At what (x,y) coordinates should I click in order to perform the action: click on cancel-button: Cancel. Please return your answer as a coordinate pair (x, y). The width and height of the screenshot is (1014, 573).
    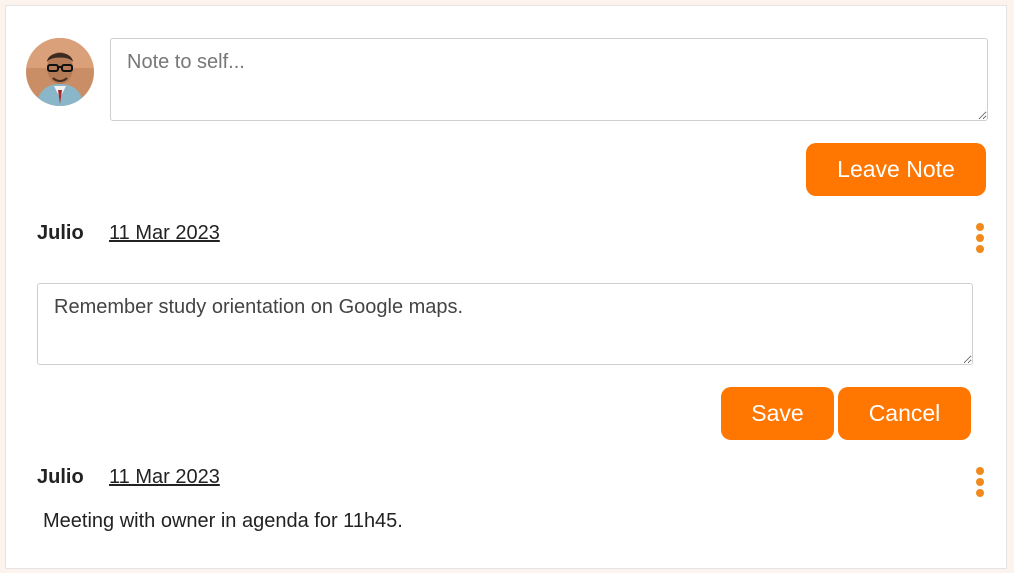
    Looking at the image, I should click on (904, 413).